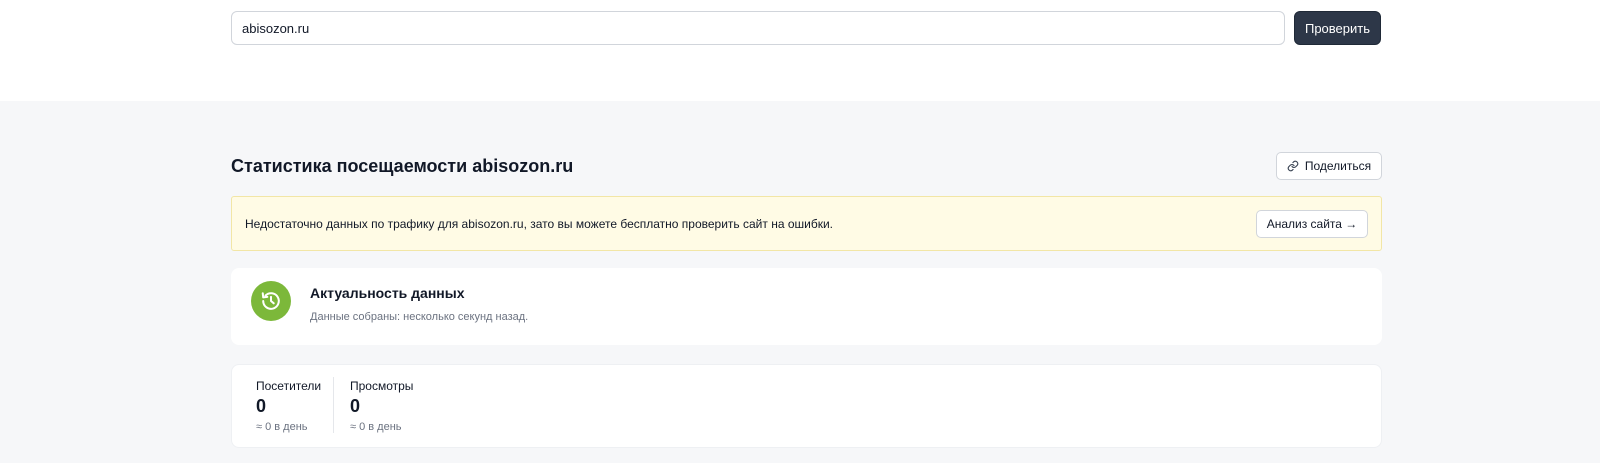 The height and width of the screenshot is (463, 1600). What do you see at coordinates (381, 406) in the screenshot?
I see `stat-views: Просмотры 0 ≈ 0 в день` at bounding box center [381, 406].